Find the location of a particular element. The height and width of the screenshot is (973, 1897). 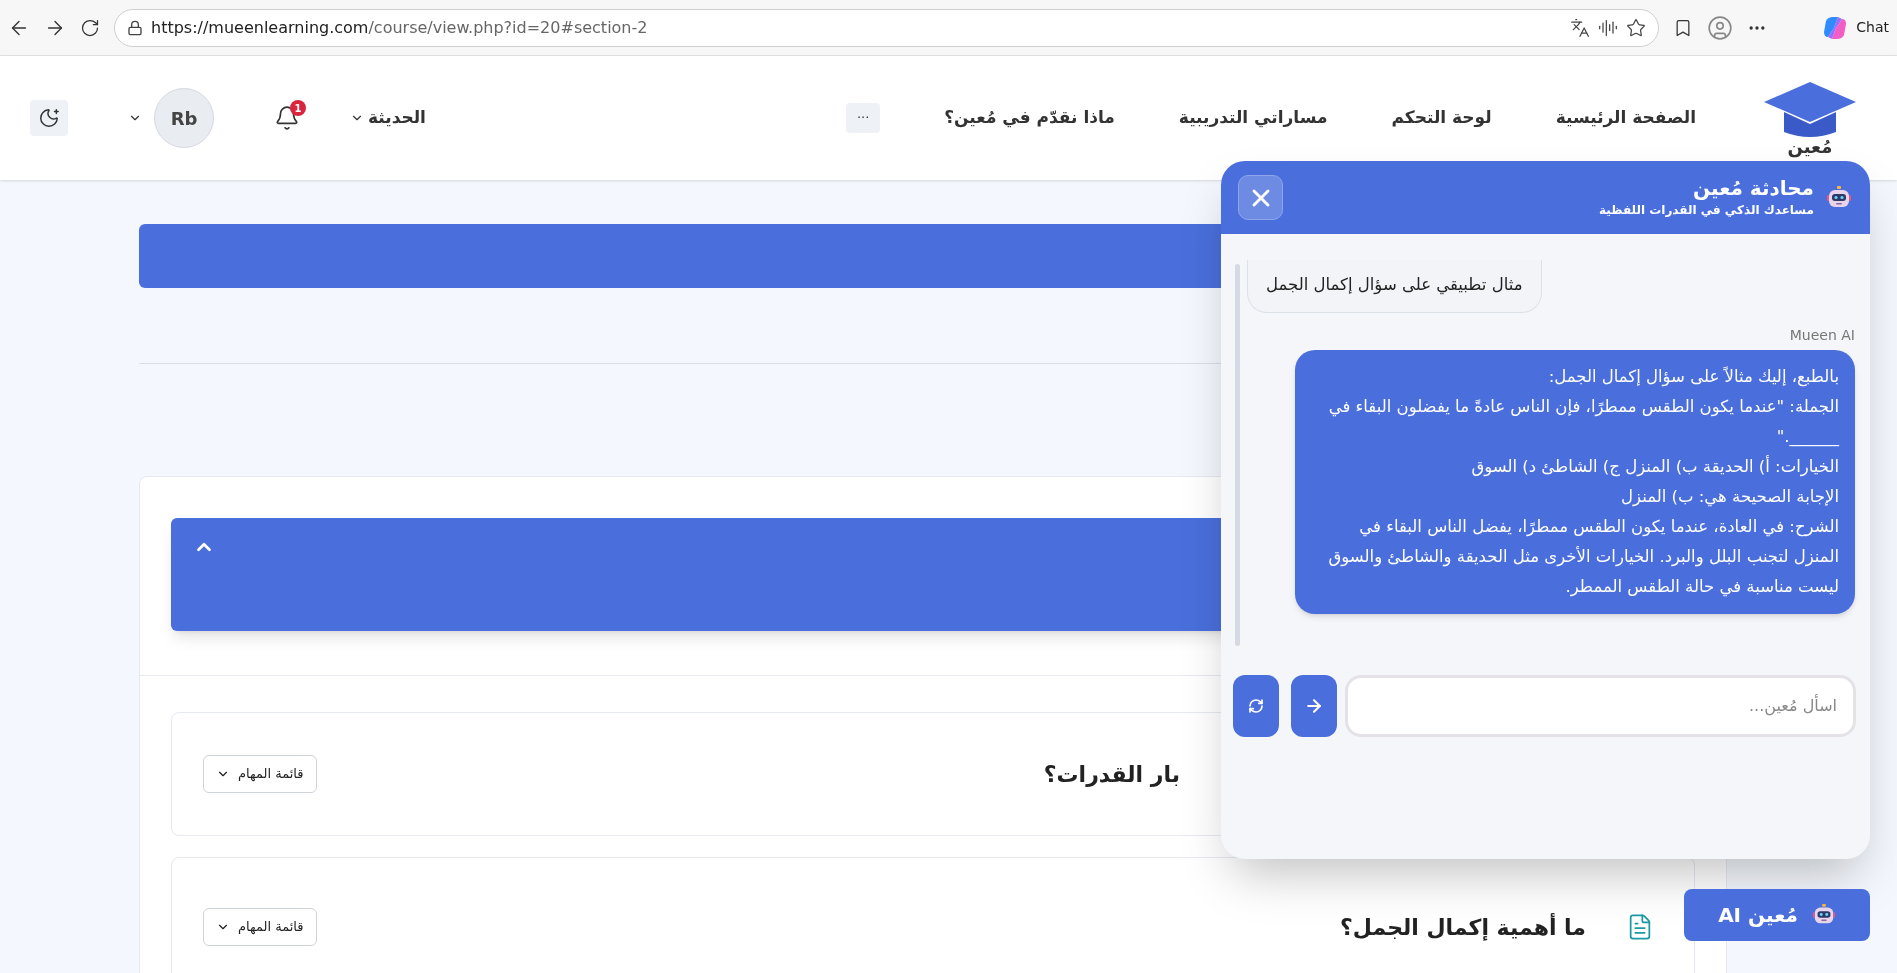

bell-icon is located at coordinates (287, 118).